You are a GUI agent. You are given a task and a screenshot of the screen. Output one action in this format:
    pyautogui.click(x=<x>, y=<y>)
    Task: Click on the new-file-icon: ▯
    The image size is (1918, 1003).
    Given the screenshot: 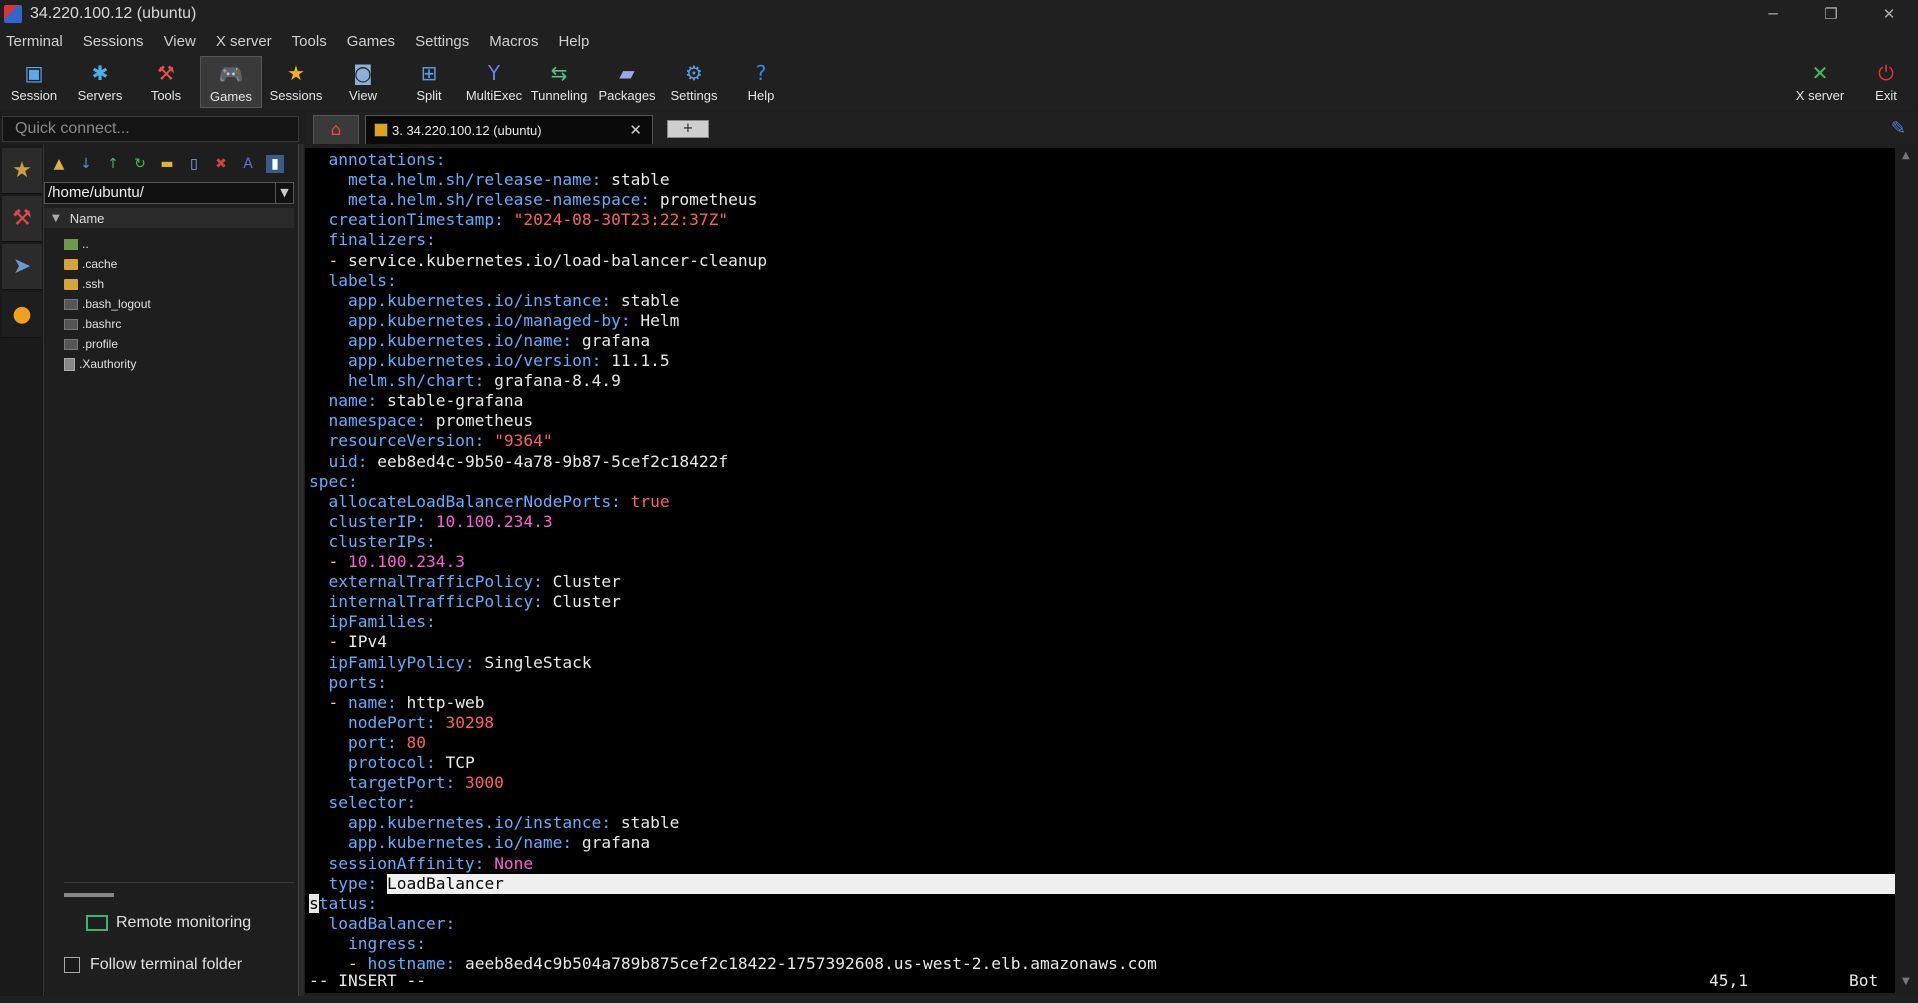 What is the action you would take?
    pyautogui.click(x=194, y=164)
    